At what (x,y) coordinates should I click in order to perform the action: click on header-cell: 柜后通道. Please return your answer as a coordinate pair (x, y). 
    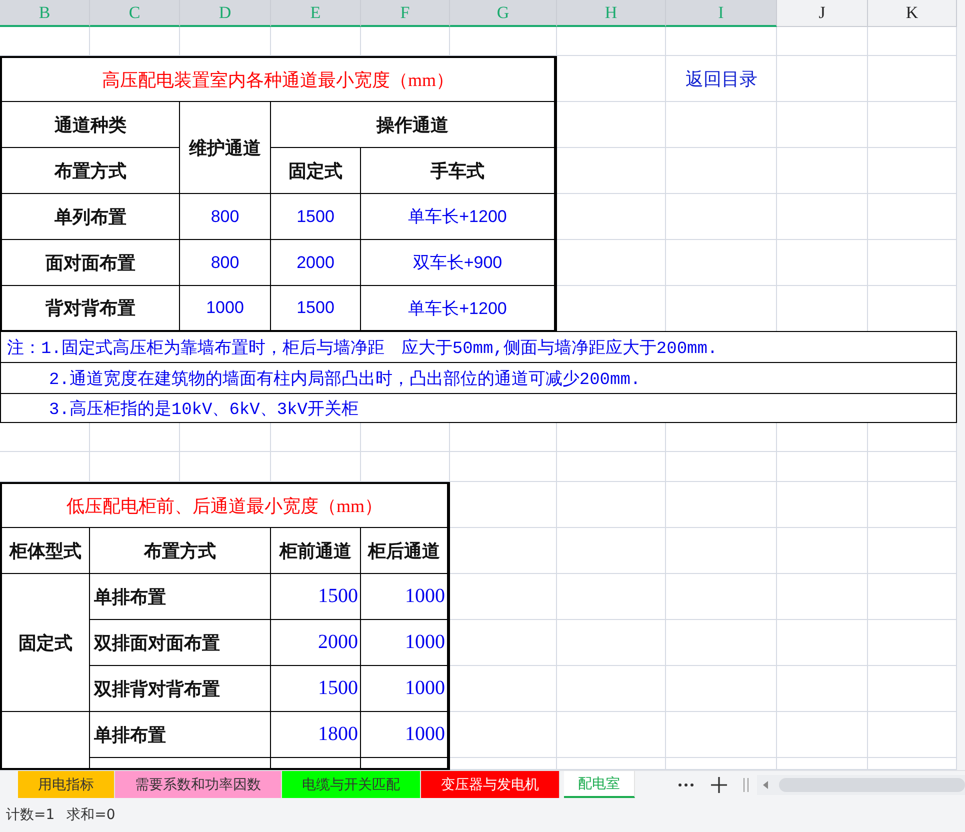
    Looking at the image, I should click on (404, 551).